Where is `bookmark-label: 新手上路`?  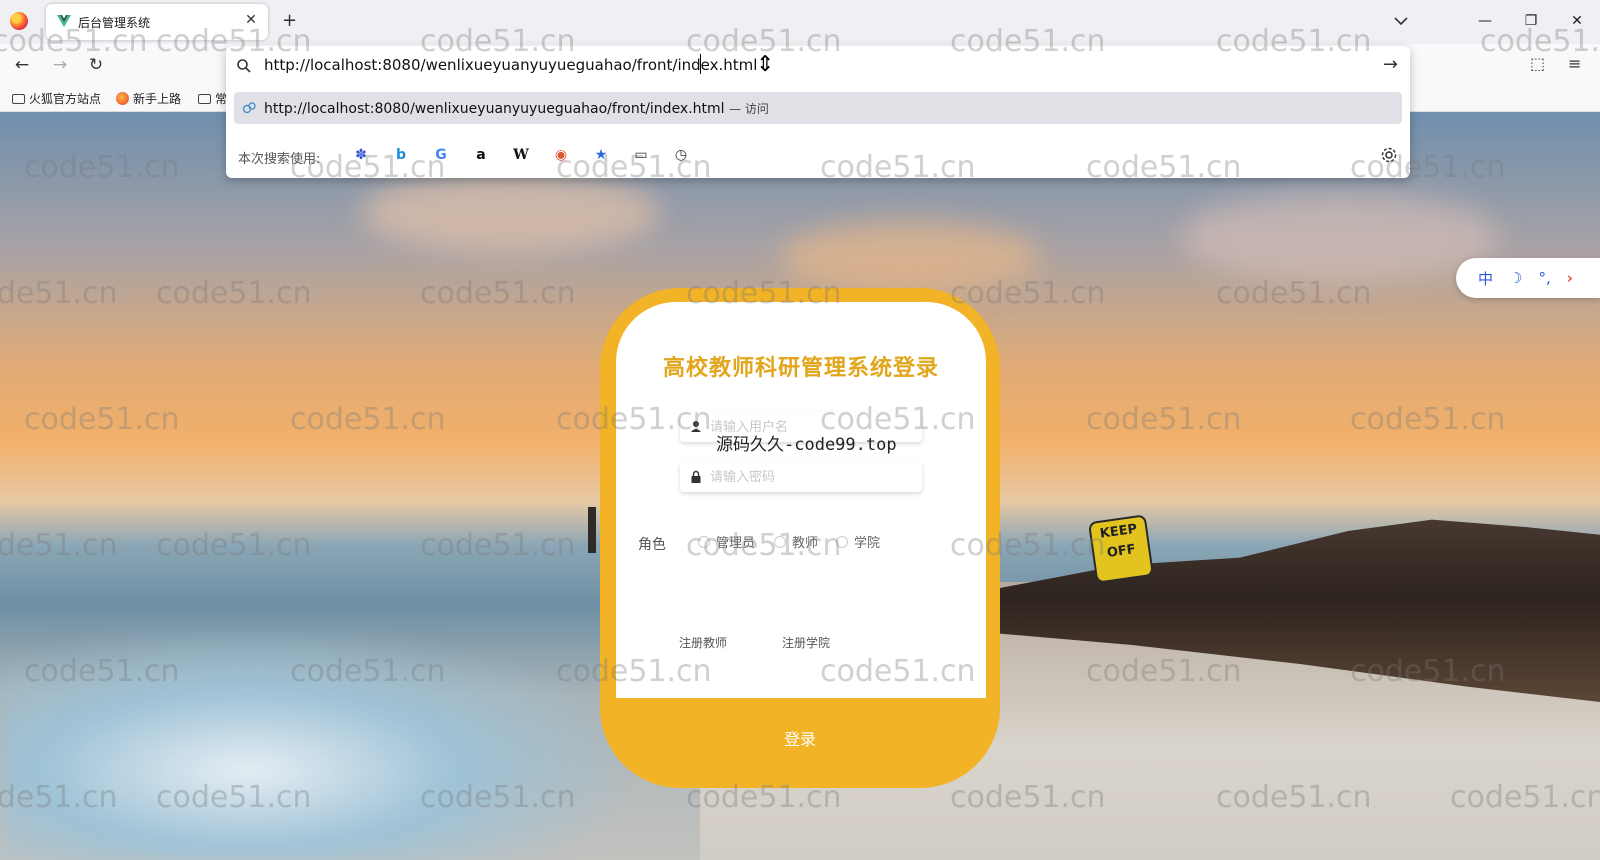
bookmark-label: 新手上路 is located at coordinates (157, 99).